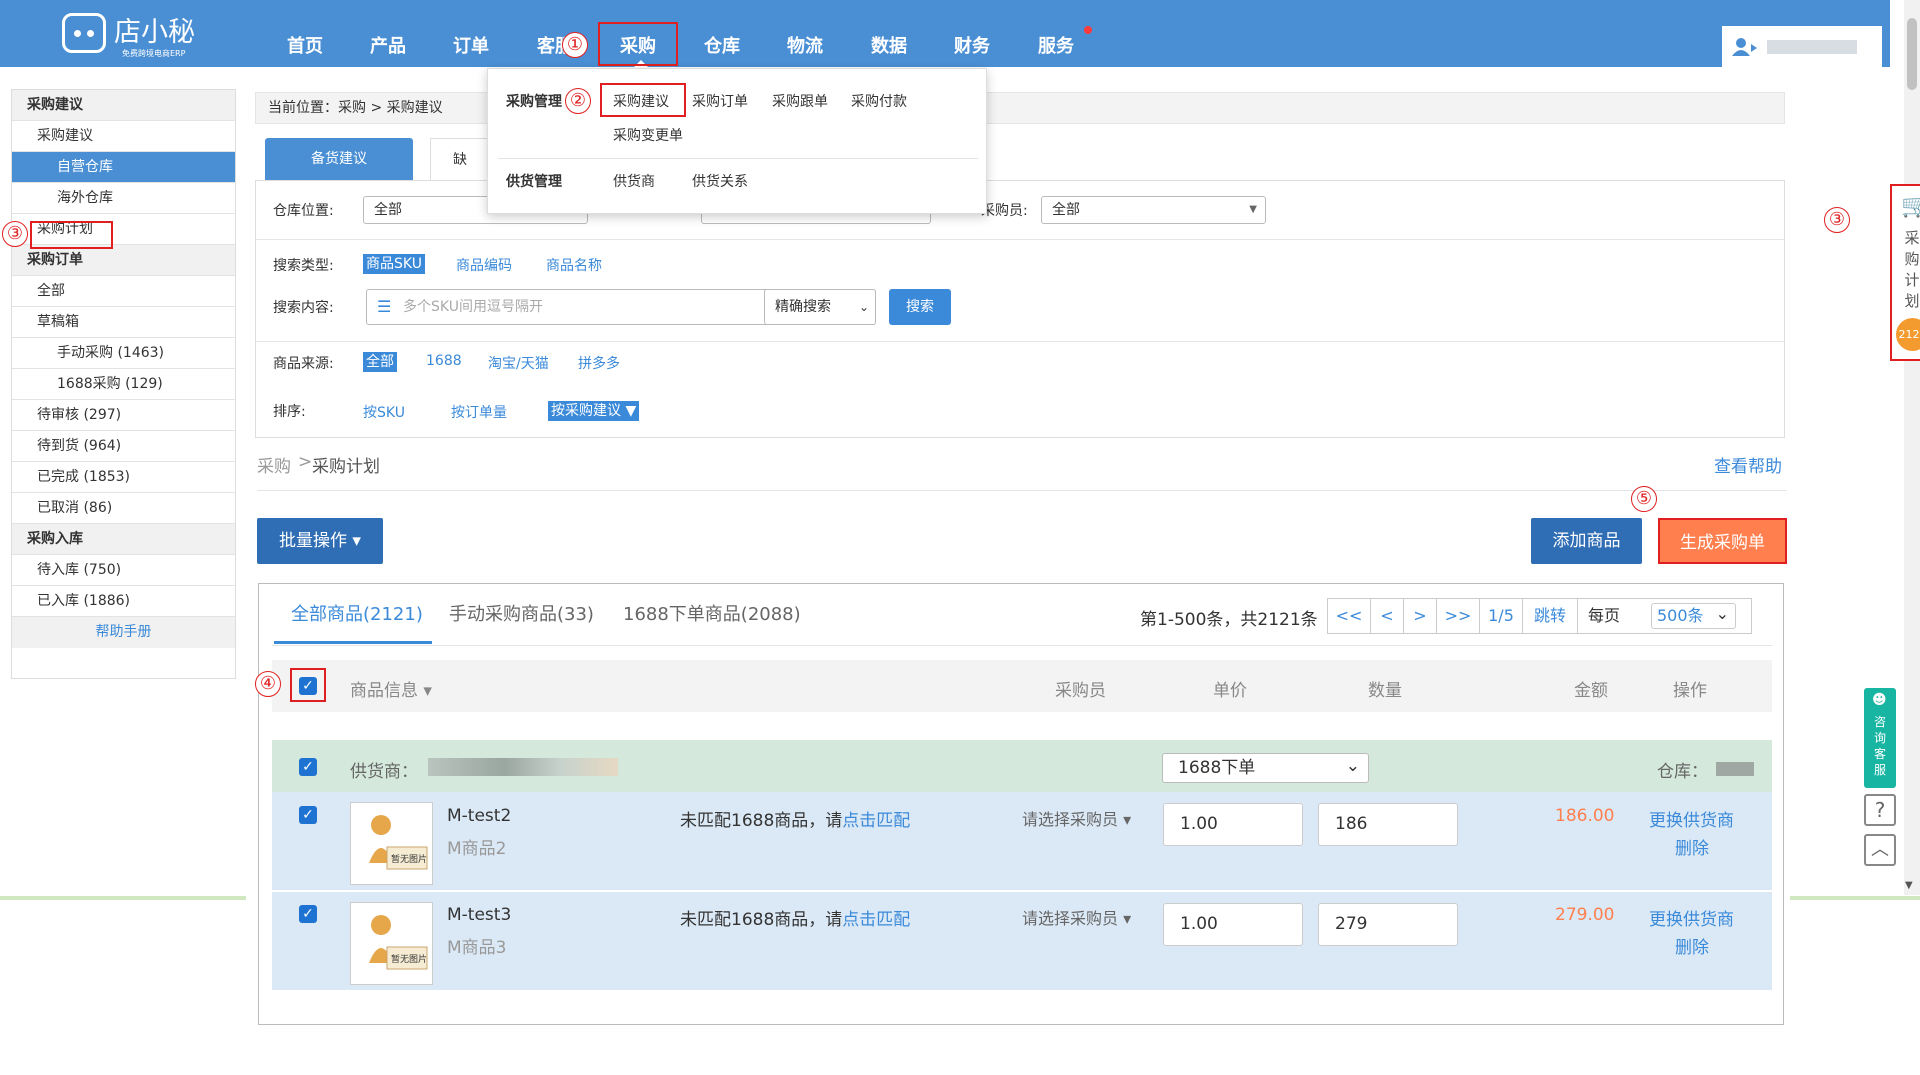 The width and height of the screenshot is (1920, 1075). I want to click on nav-services: 服务, so click(1056, 45).